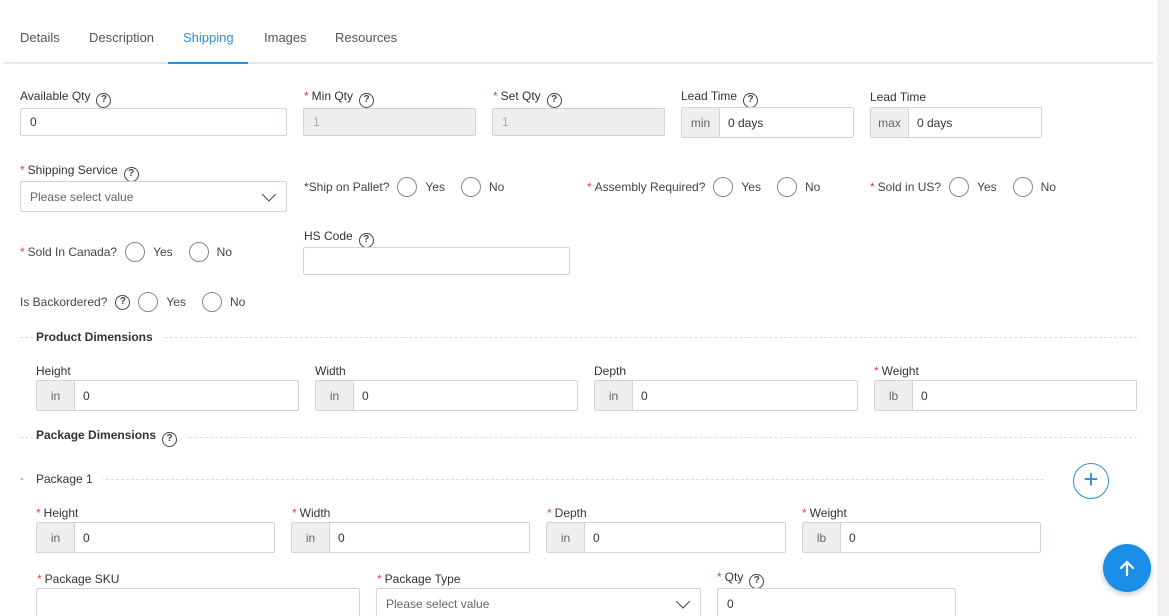 Image resolution: width=1169 pixels, height=616 pixels. I want to click on ship-on-pallet-no-radio, so click(470, 187).